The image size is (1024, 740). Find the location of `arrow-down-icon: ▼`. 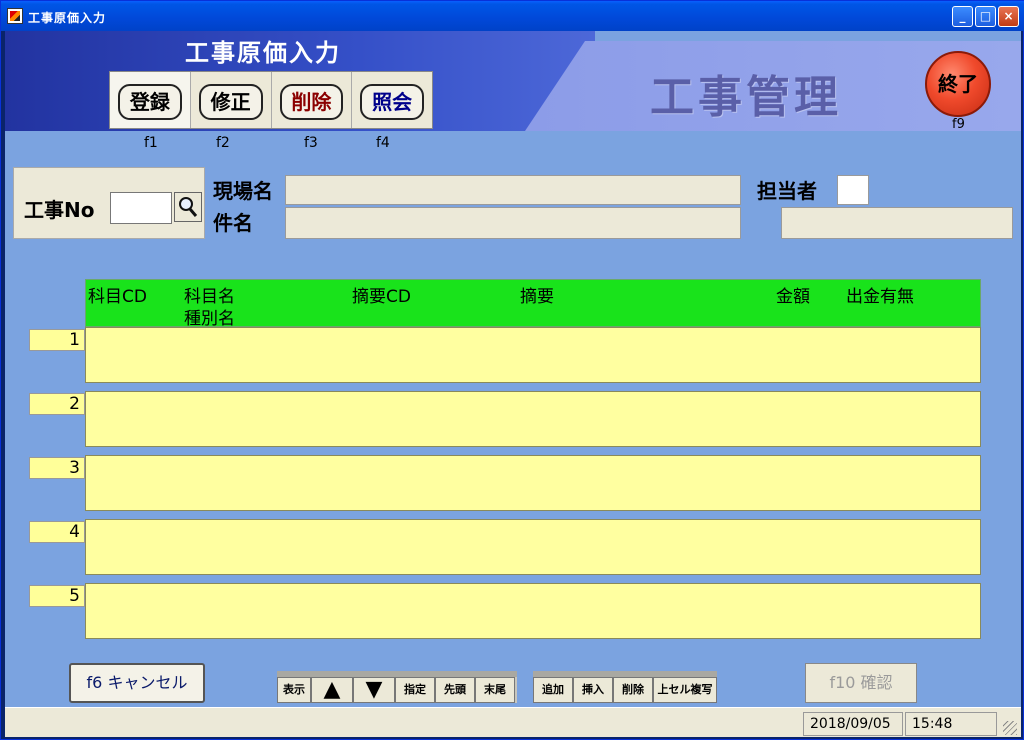

arrow-down-icon: ▼ is located at coordinates (374, 689).